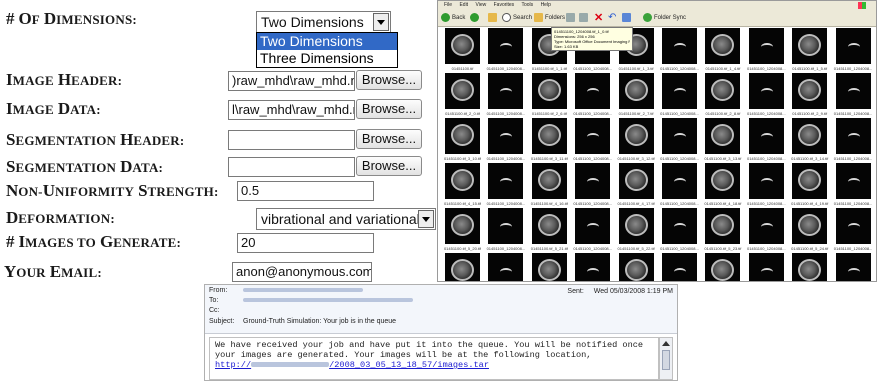  I want to click on thumbnail-tile: 01451100.tif_2_8.tif, so click(722, 96).